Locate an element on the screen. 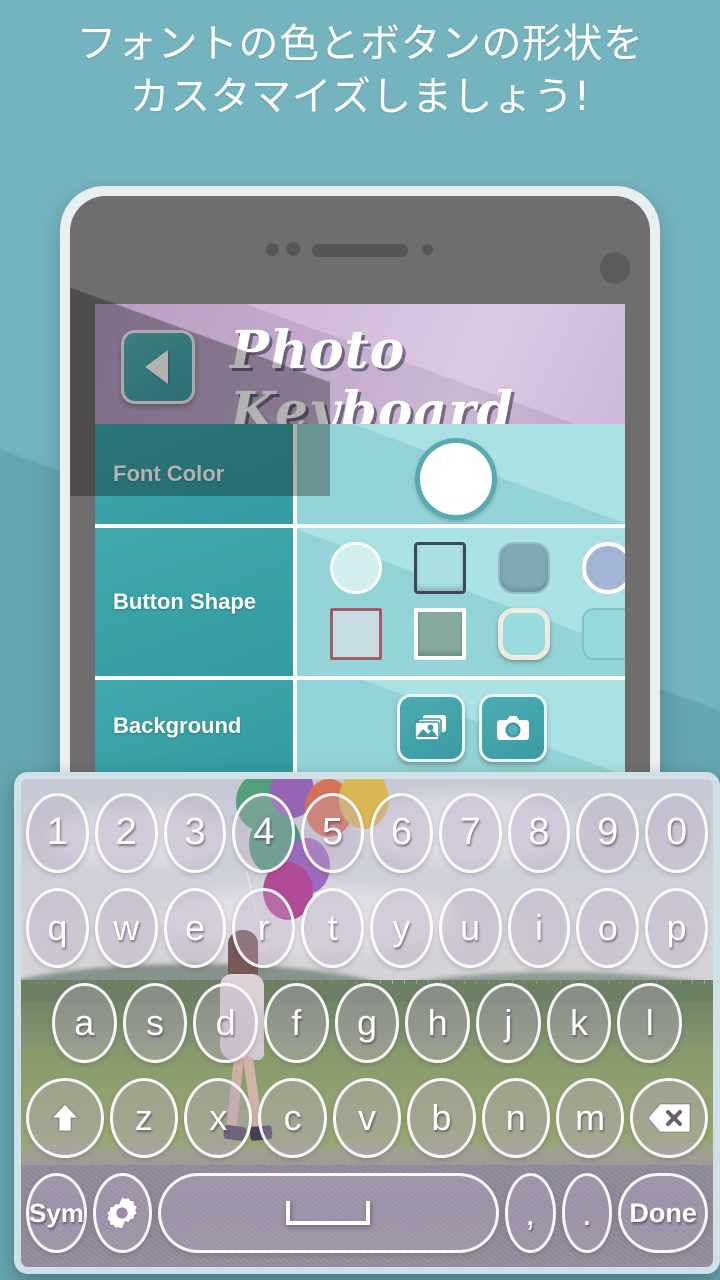 This screenshot has width=720, height=1280. keyboard-qwerty-row: q w e r t y u i o p is located at coordinates (367, 927).